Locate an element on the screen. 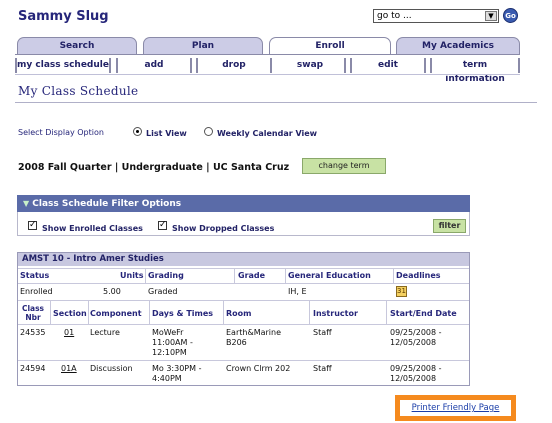 The image size is (552, 423). show-enrolled-label: Show Enrolled Classes is located at coordinates (92, 228).